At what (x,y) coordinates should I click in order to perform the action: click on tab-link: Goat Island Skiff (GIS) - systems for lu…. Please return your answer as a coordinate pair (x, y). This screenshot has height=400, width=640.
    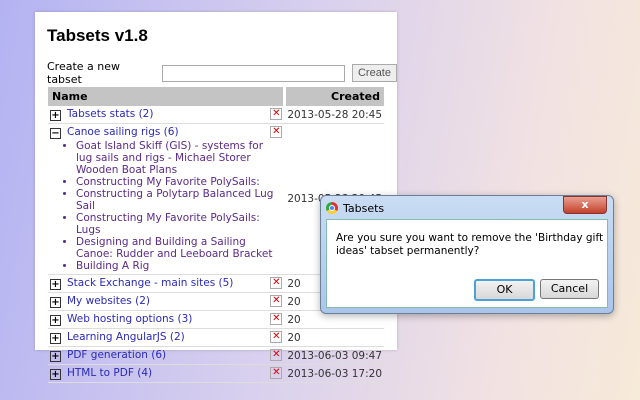
    Looking at the image, I should click on (169, 158).